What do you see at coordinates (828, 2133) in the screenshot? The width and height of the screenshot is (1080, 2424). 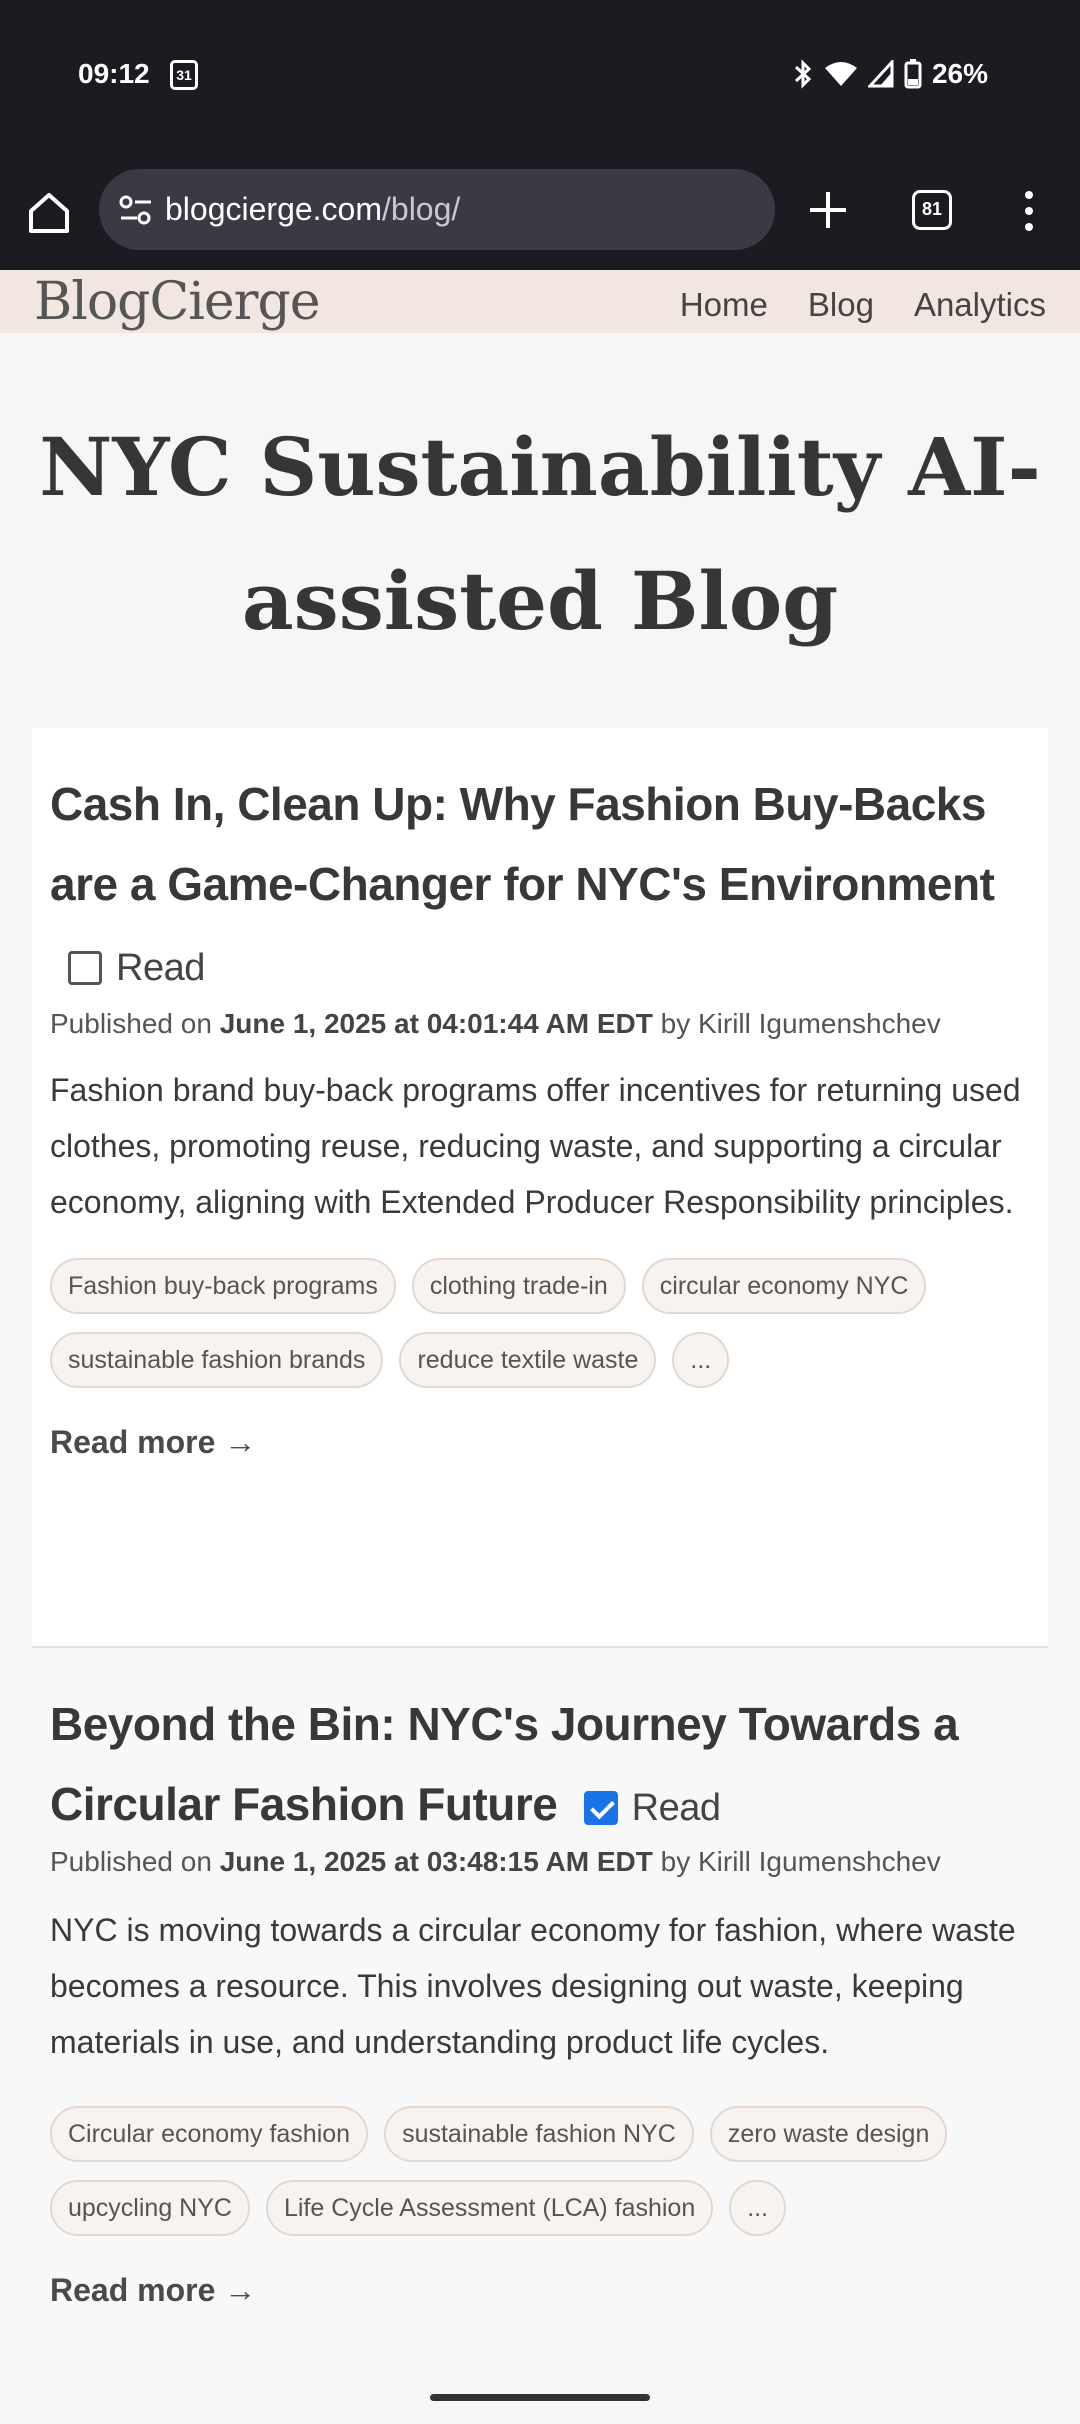 I see `tag-chip: zero waste design` at bounding box center [828, 2133].